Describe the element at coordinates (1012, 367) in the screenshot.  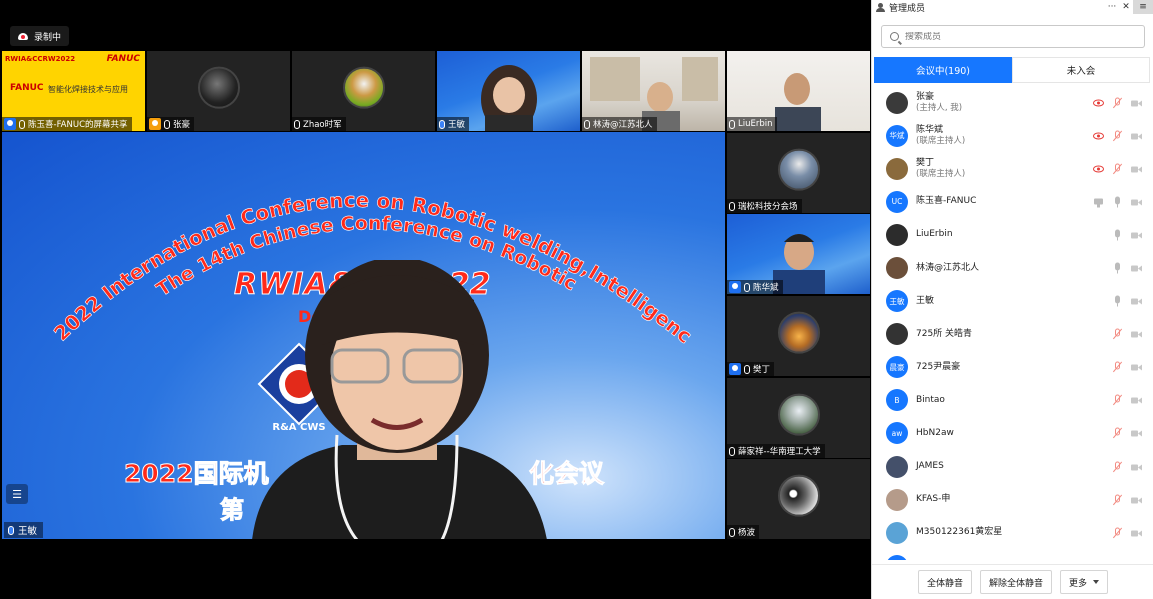
I see `member-row: 晨豪 725尹晨豪` at that location.